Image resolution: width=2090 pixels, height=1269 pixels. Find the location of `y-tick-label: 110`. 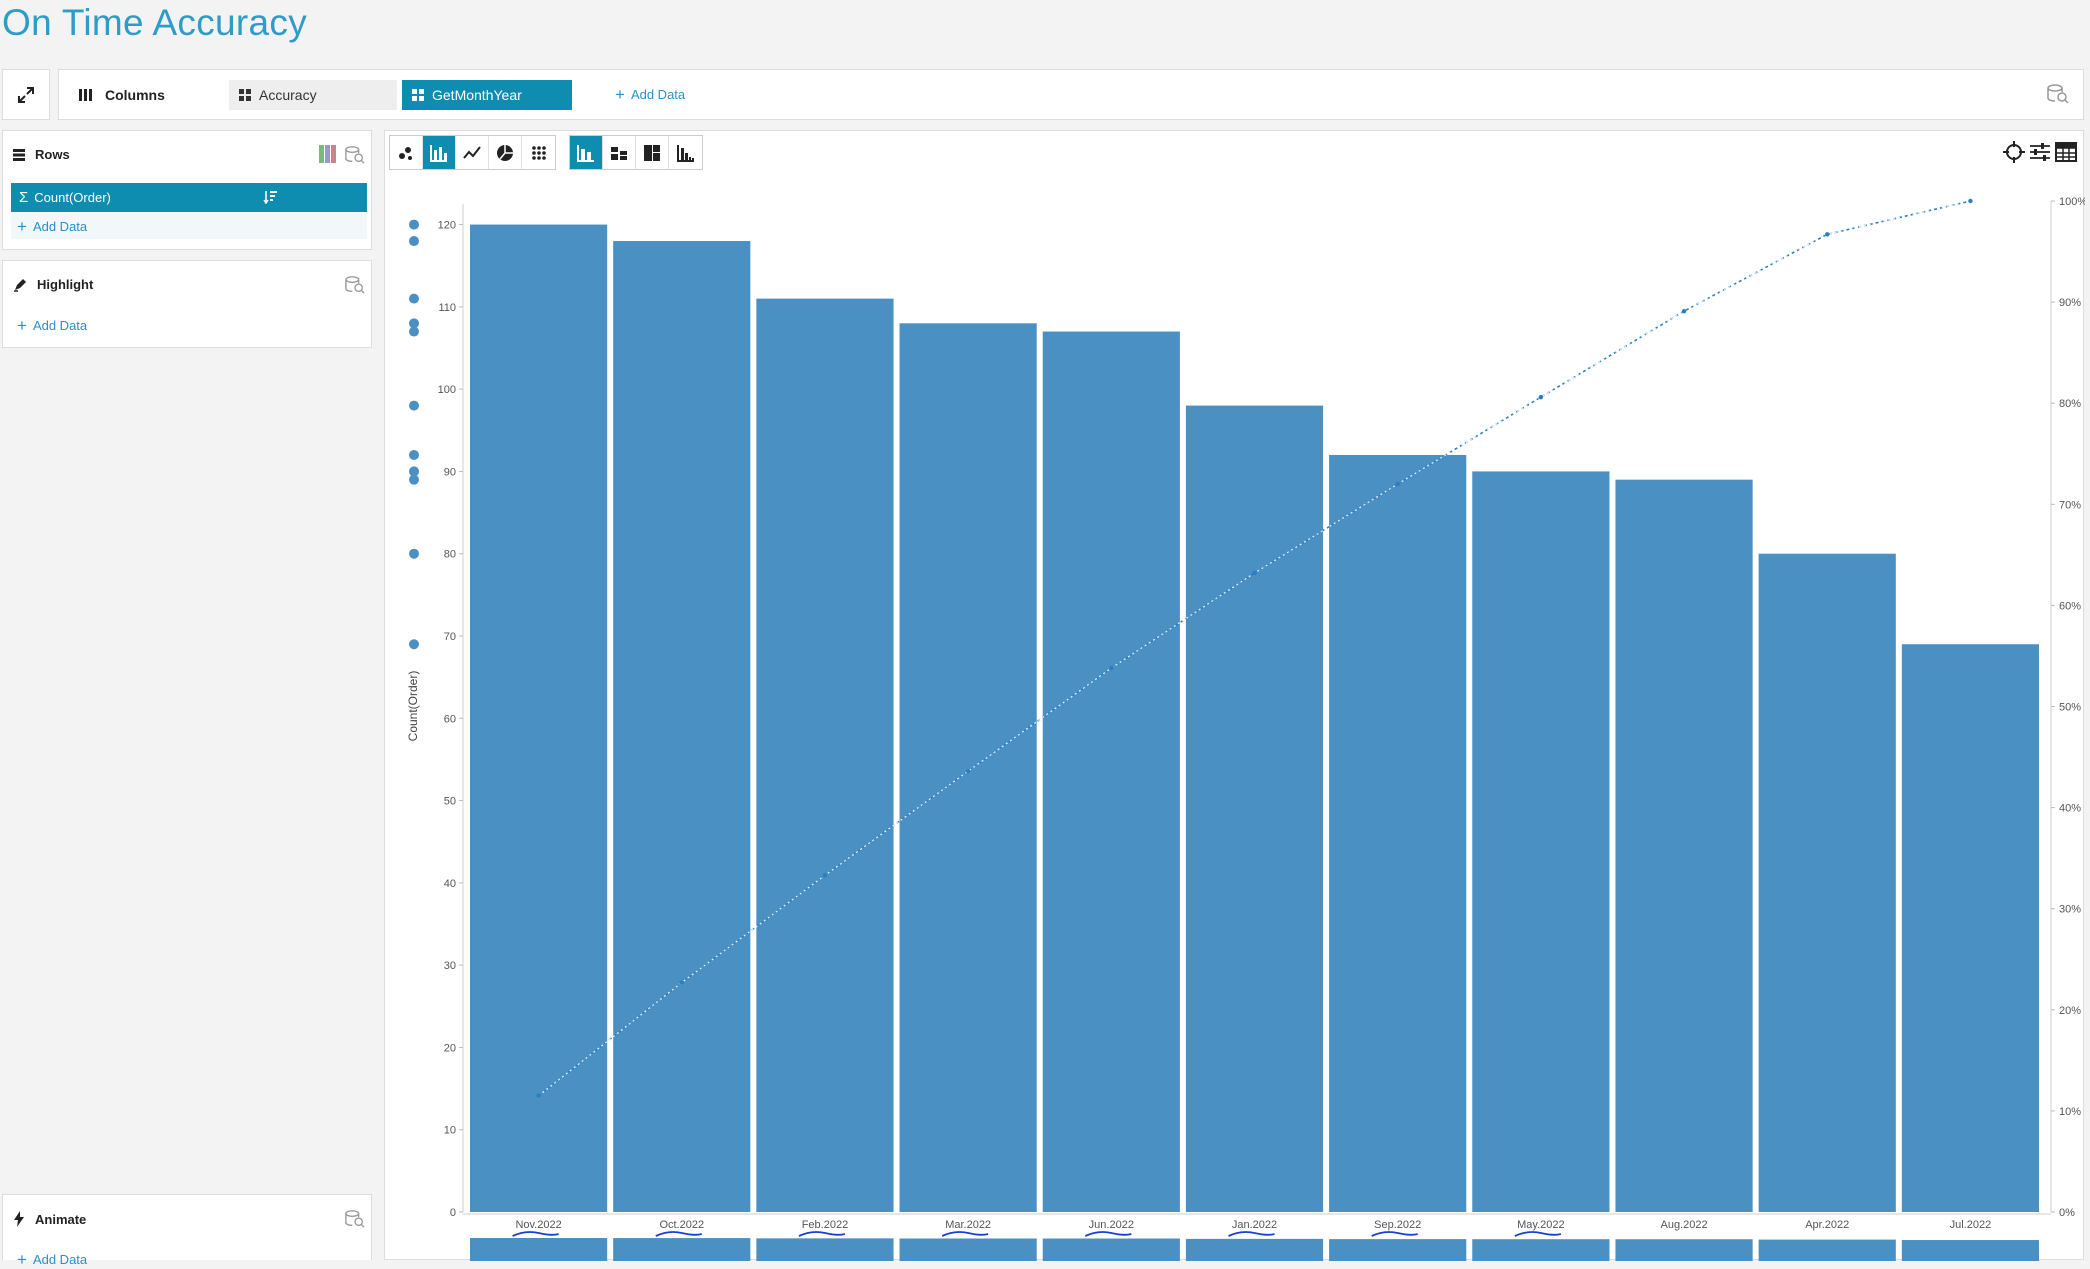

y-tick-label: 110 is located at coordinates (447, 308).